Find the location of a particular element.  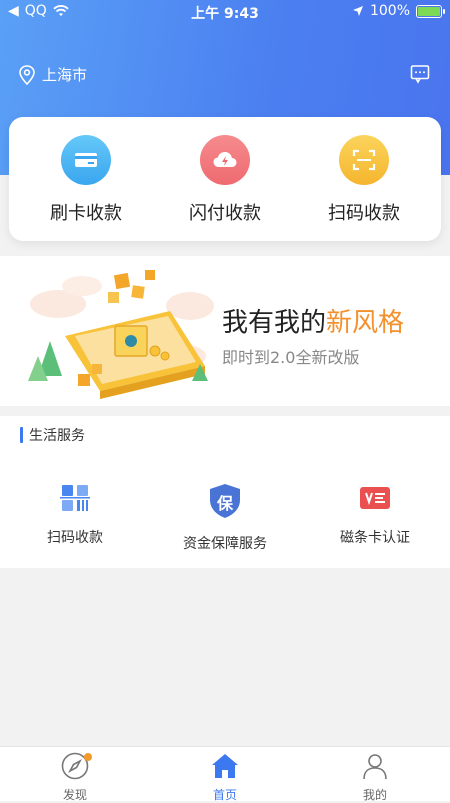

qr-code-icon is located at coordinates (75, 498).